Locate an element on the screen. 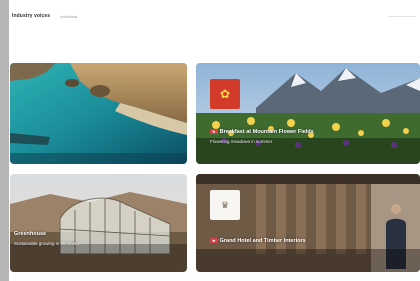 The image size is (420, 281). meadow-brand-logo: ✿ is located at coordinates (225, 94).